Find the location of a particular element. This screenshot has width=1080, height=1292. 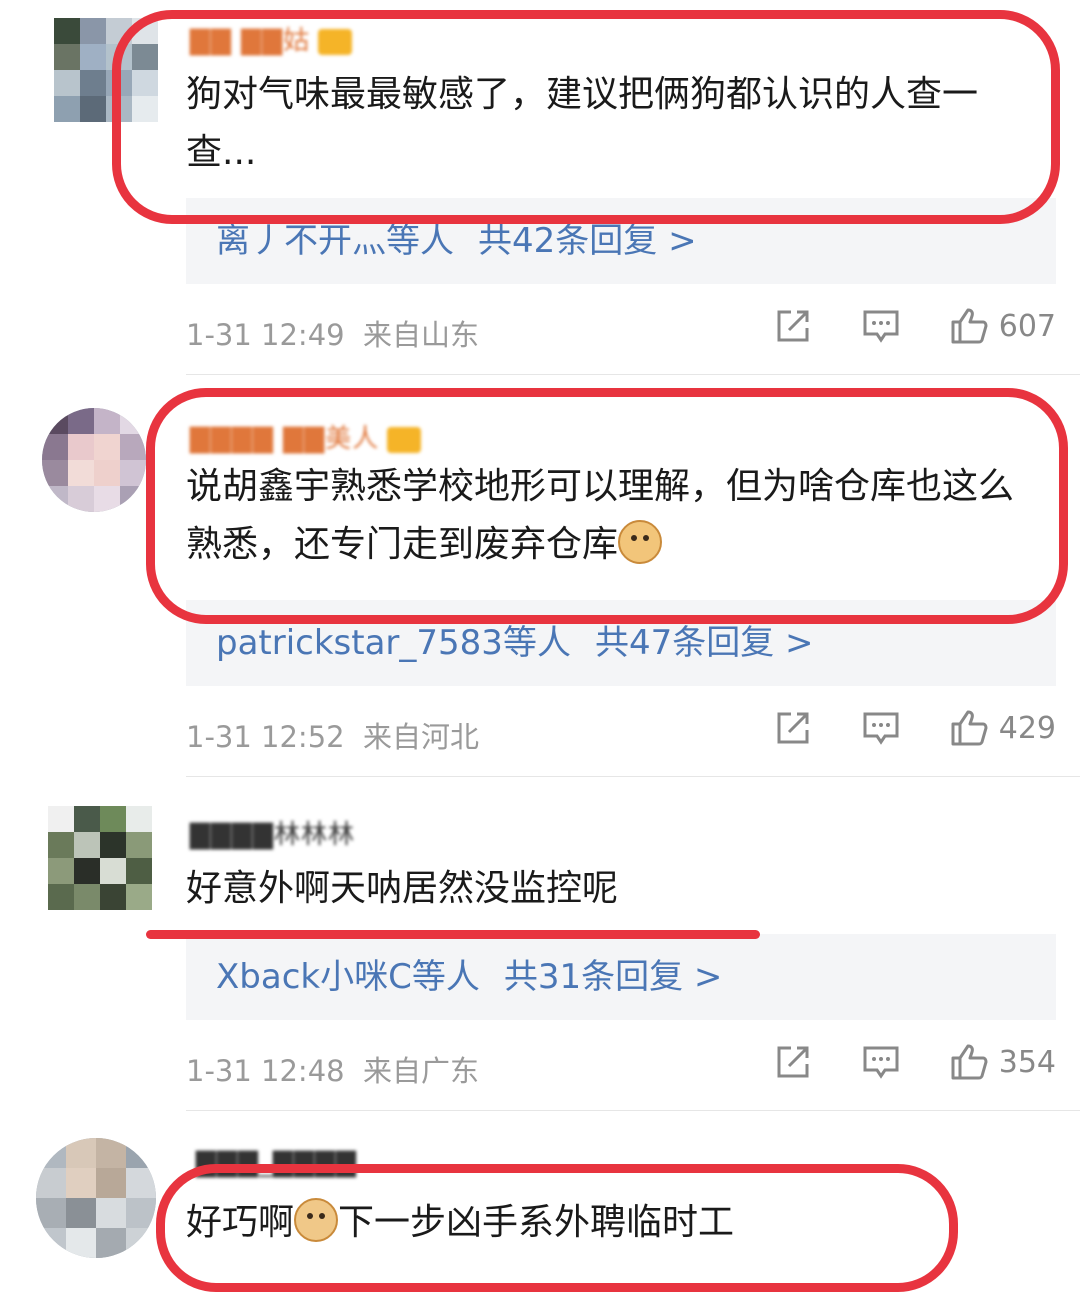

like-button: 429 is located at coordinates (1002, 728).